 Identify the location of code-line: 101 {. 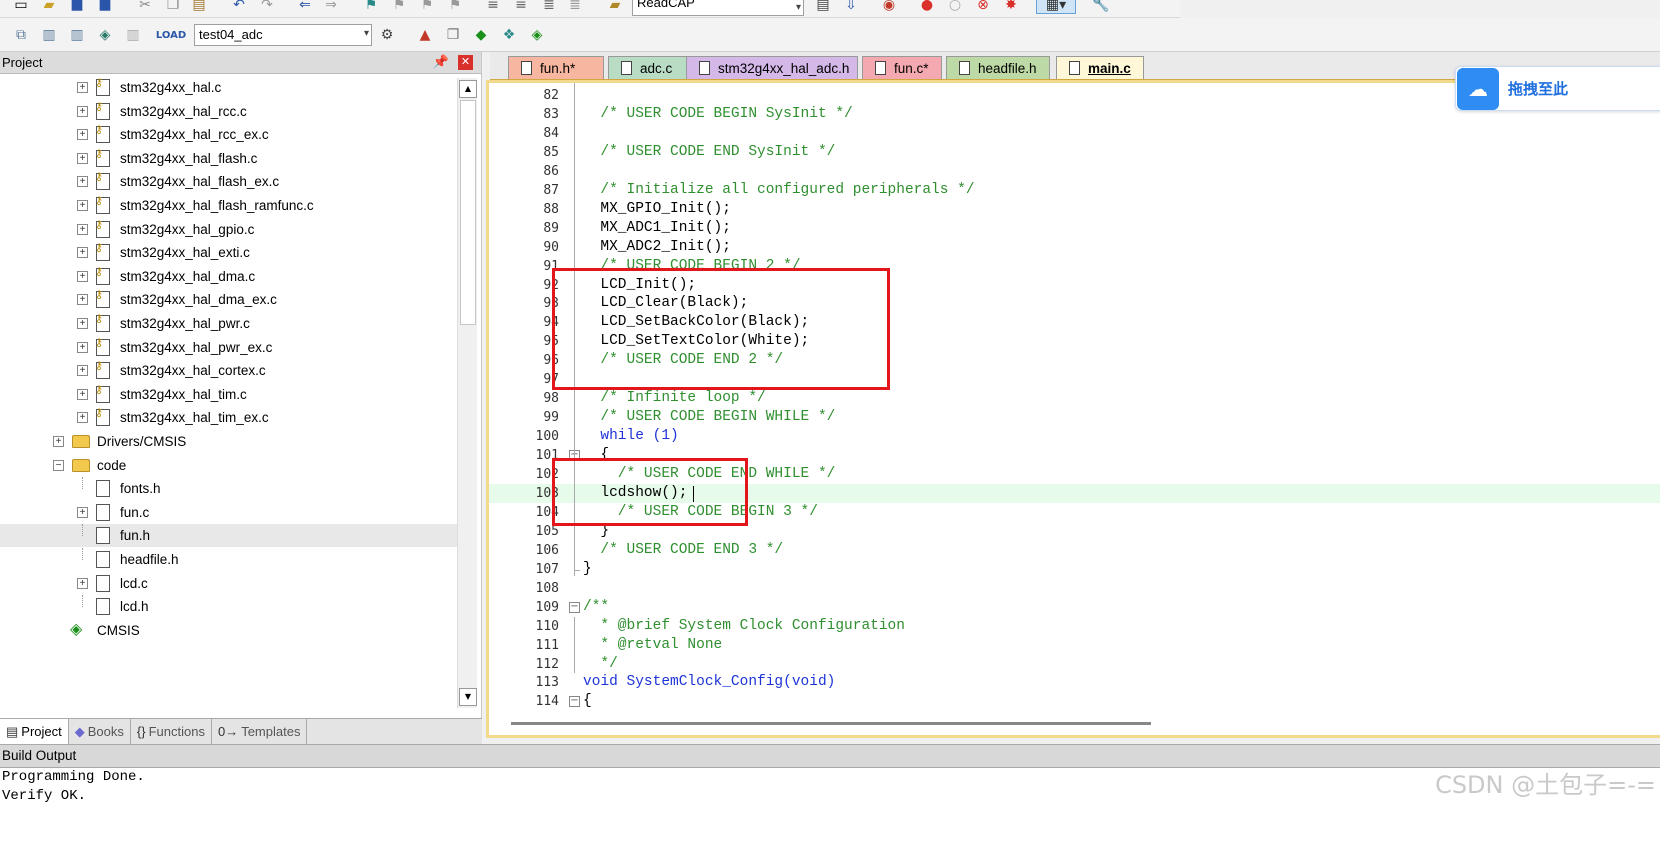
(1074, 455).